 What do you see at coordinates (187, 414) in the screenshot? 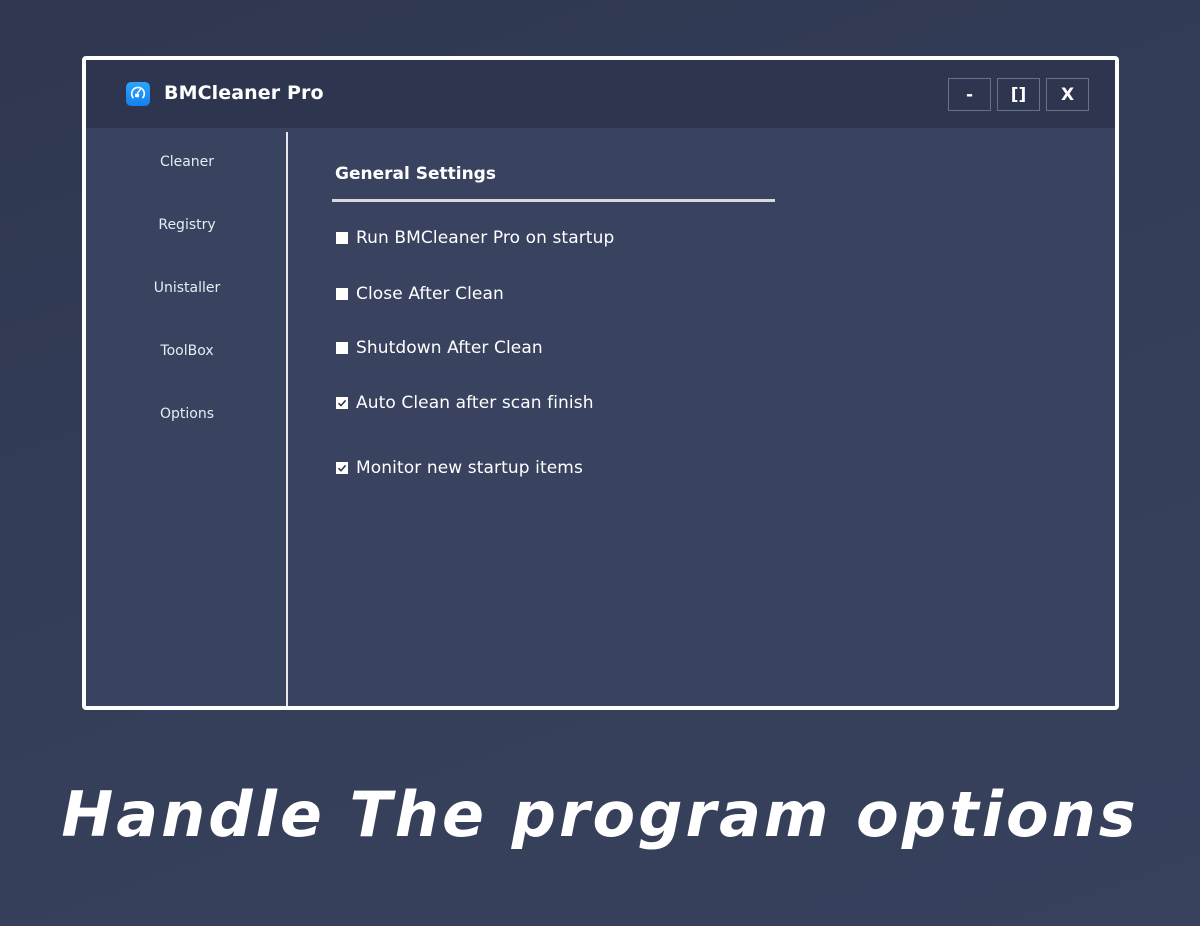
I see `sidebar-item-options: Options` at bounding box center [187, 414].